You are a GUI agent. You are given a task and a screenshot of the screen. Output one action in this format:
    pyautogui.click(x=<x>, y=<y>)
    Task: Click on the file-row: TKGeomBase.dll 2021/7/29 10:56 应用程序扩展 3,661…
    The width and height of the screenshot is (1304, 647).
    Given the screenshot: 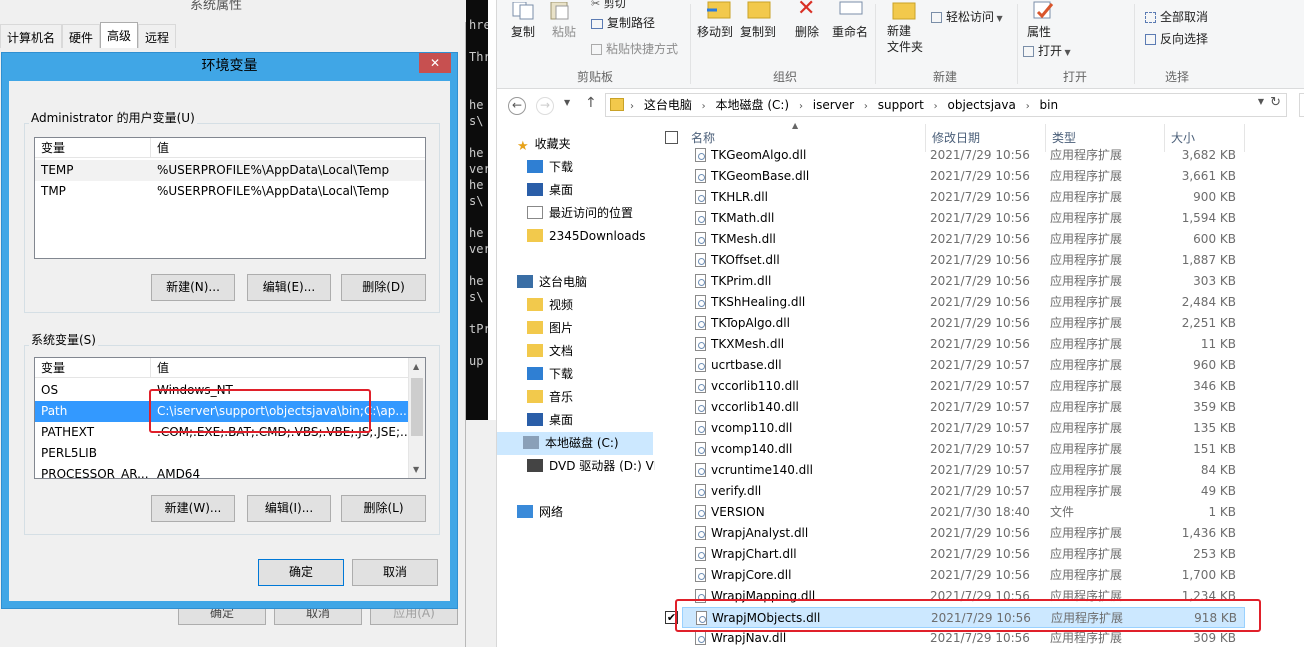 What is the action you would take?
    pyautogui.click(x=963, y=176)
    